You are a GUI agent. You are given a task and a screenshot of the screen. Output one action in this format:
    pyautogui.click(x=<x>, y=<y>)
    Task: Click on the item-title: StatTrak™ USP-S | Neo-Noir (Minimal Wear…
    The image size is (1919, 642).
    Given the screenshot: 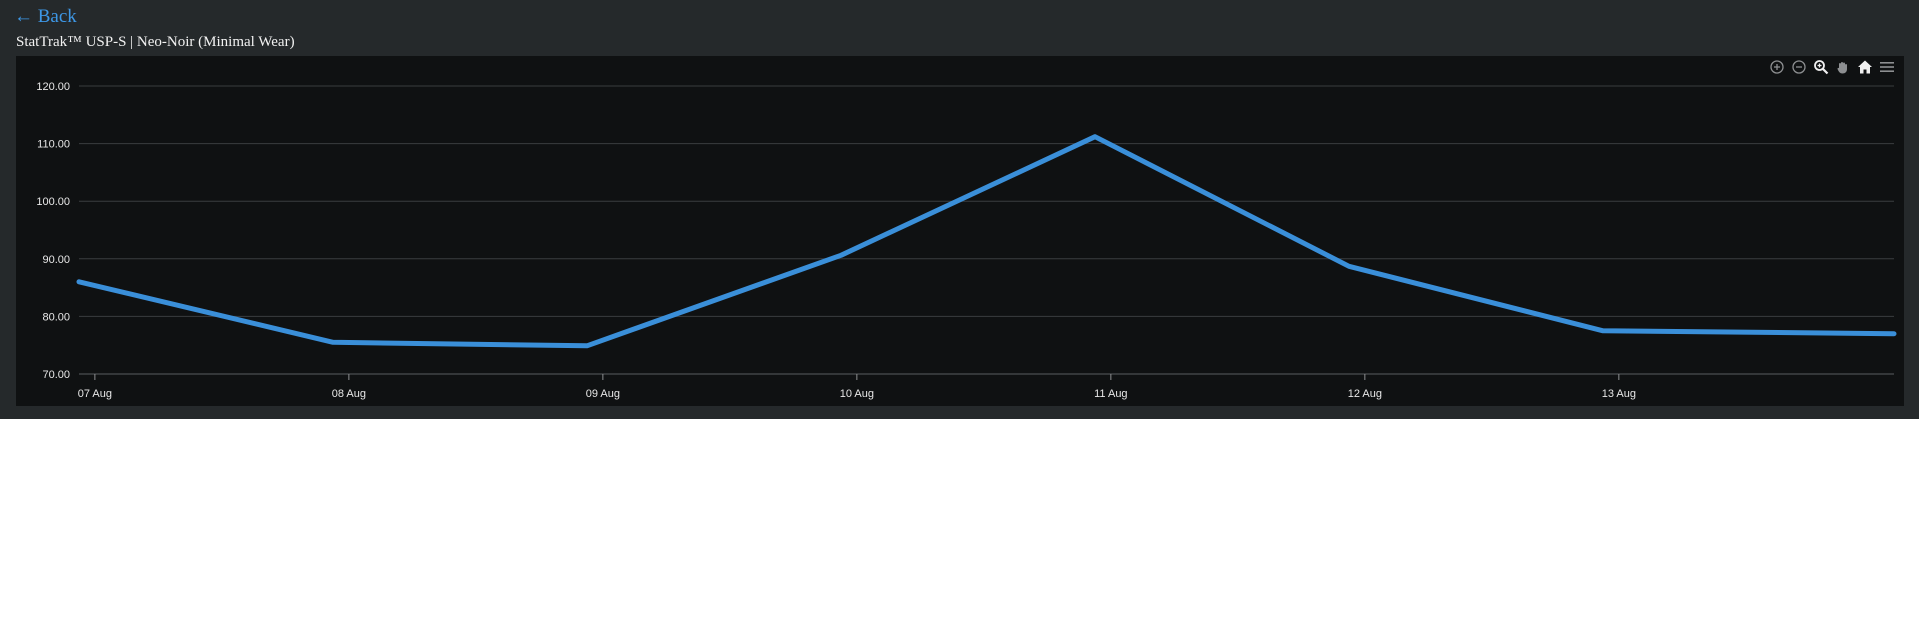 What is the action you would take?
    pyautogui.click(x=155, y=42)
    